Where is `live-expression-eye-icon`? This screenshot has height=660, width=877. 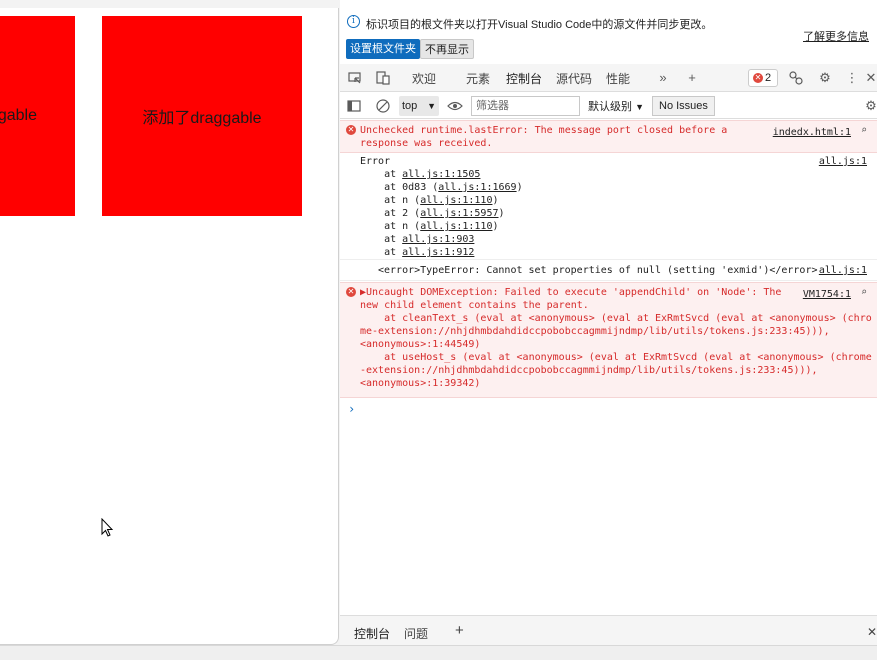 live-expression-eye-icon is located at coordinates (455, 106).